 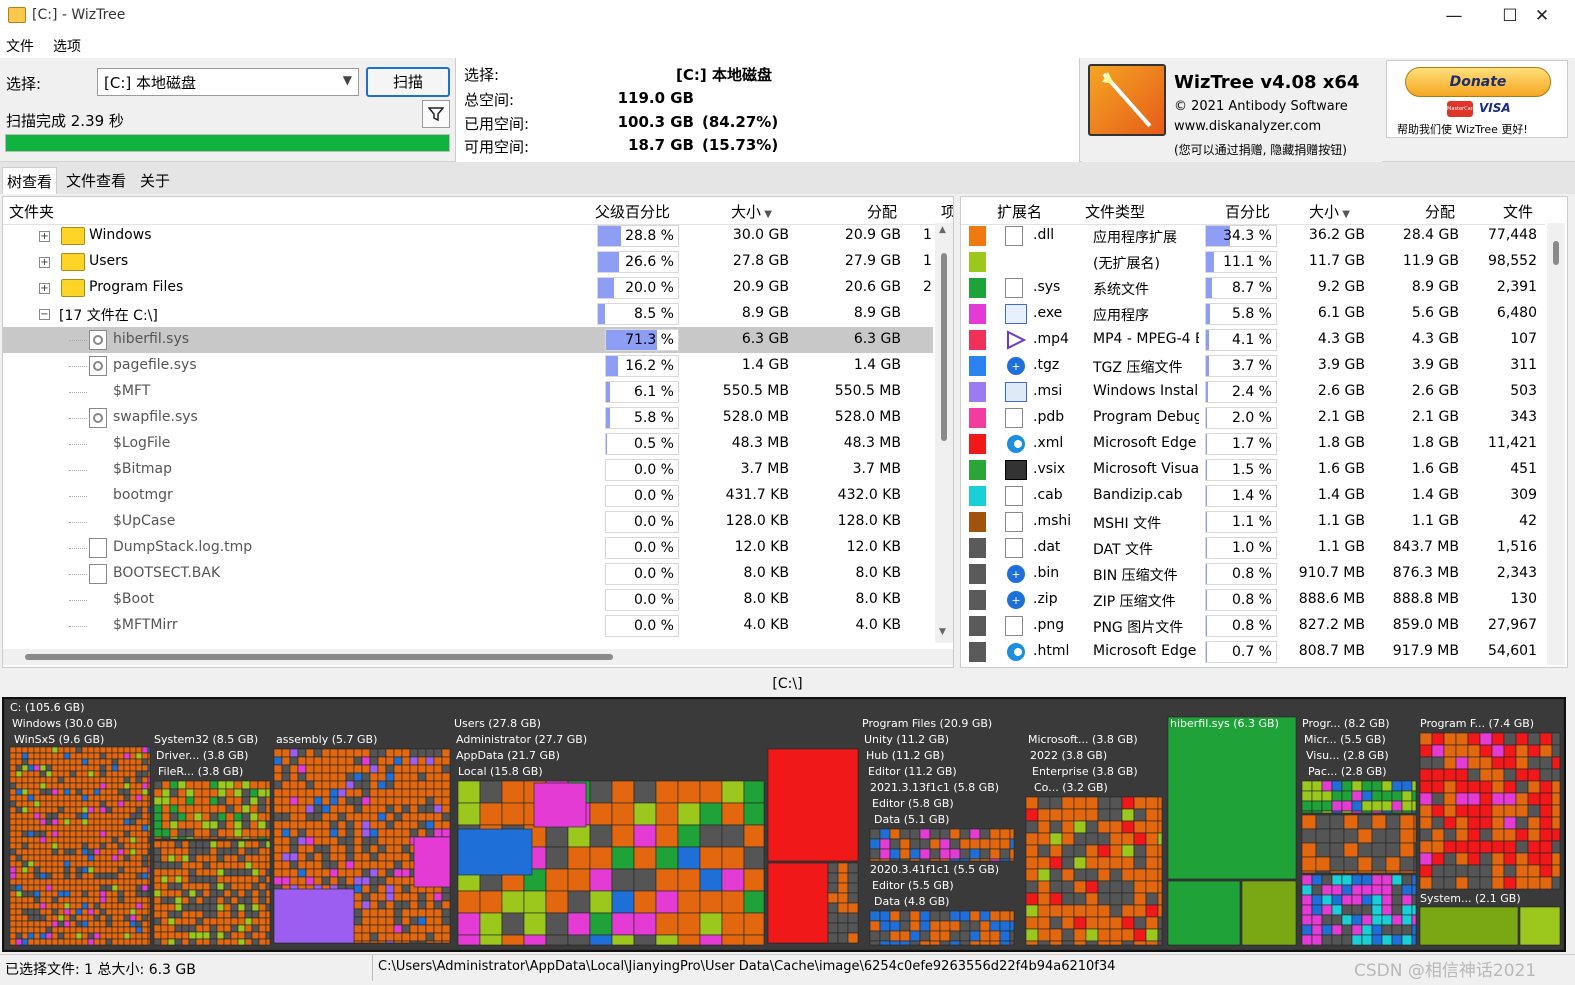 What do you see at coordinates (1253, 548) in the screenshot?
I see `ext-row: .dat DAT 文件 1.0 % 1.1 GB 843.7 MB 1,516` at bounding box center [1253, 548].